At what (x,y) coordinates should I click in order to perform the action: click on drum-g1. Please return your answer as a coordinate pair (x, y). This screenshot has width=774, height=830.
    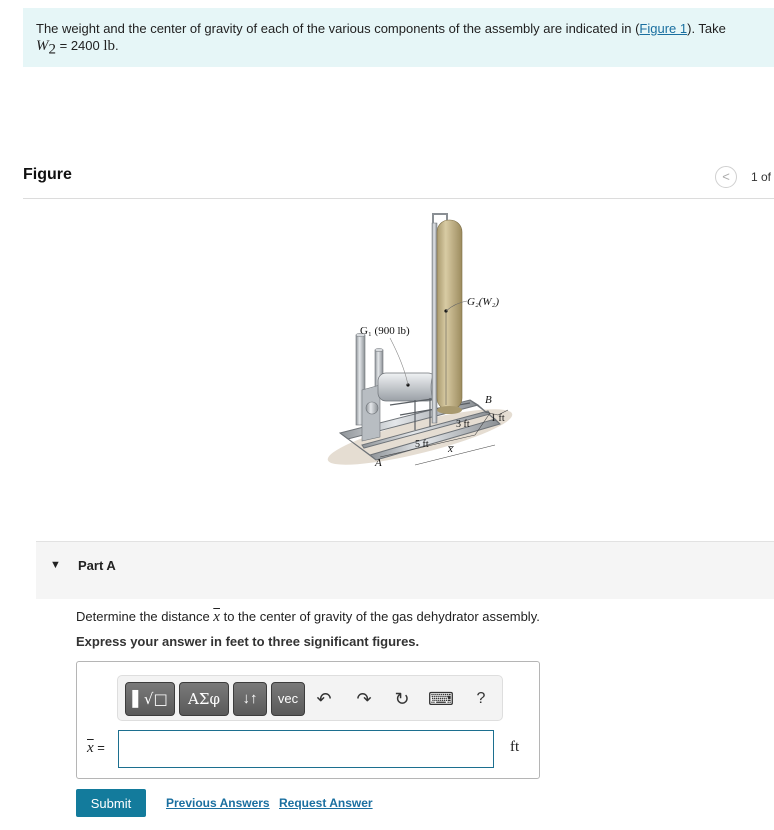
    Looking at the image, I should click on (407, 387).